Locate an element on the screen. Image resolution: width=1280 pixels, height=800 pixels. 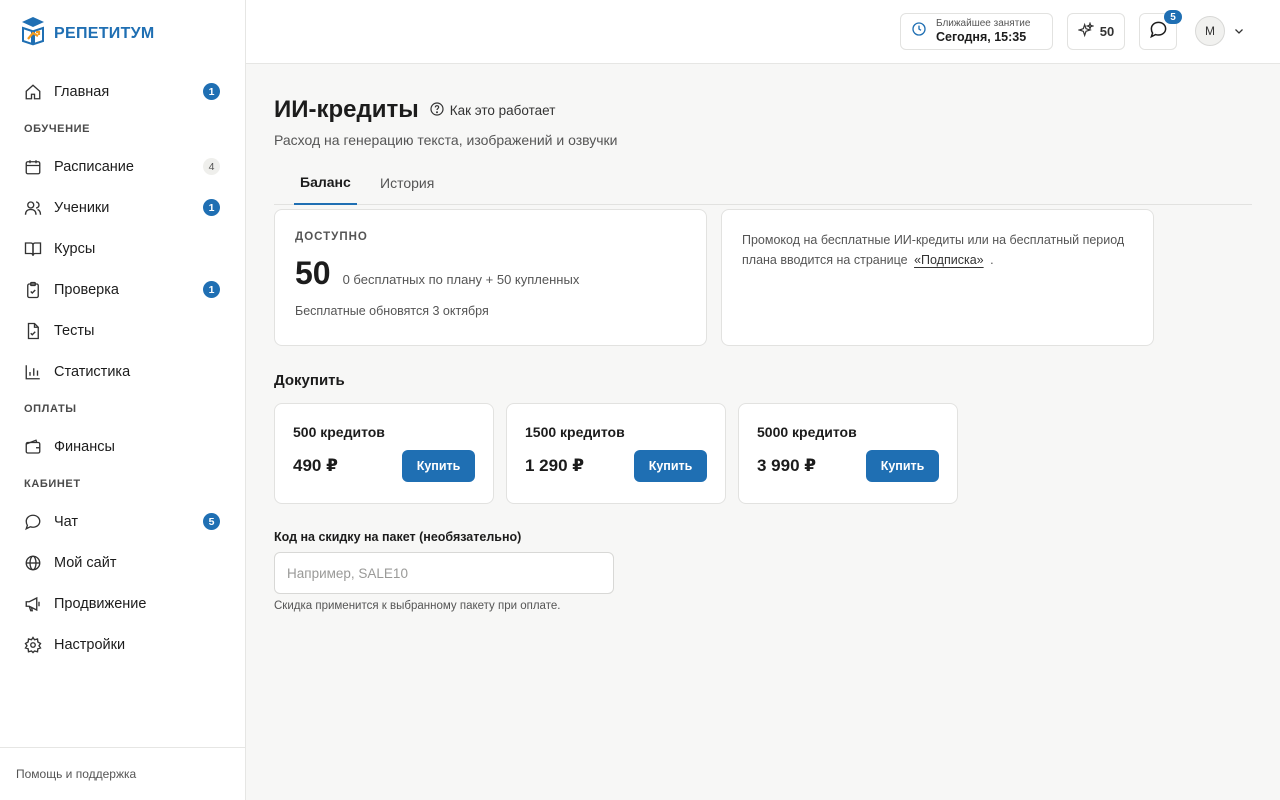
package-price: 1 290 ₽ is located at coordinates (555, 465).